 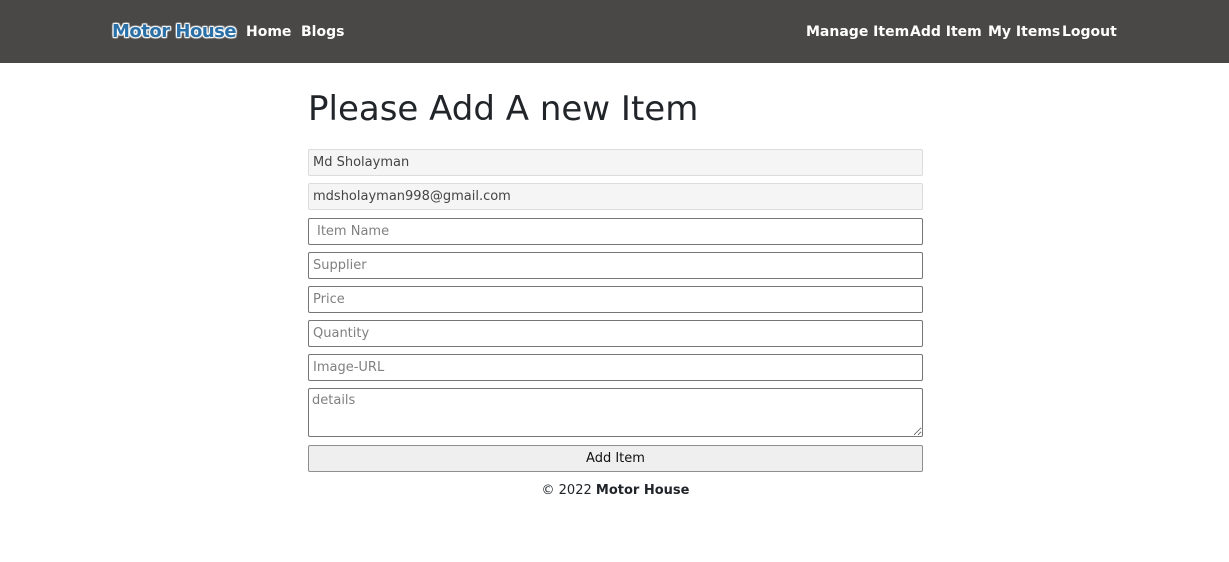 I want to click on image-url-input, so click(x=615, y=367).